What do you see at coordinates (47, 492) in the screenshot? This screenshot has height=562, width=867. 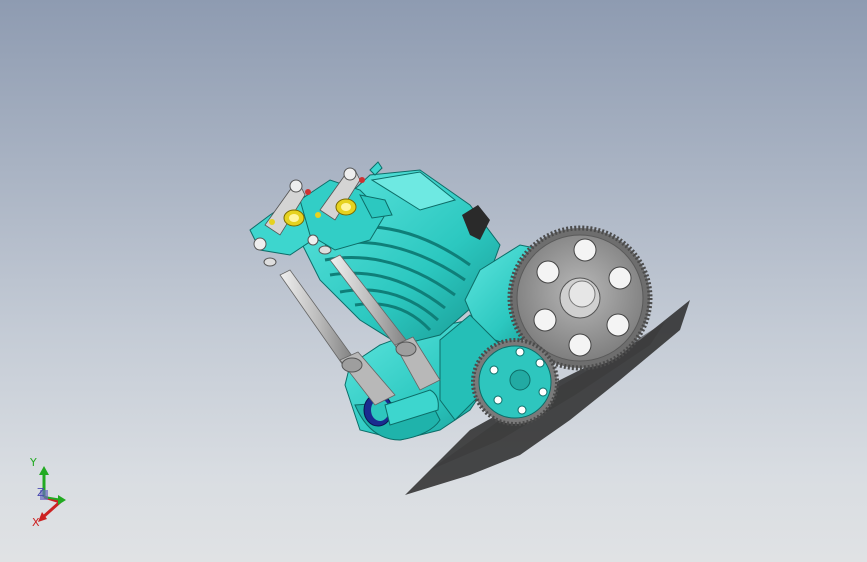 I see `coordinate-triad: Y Z X` at bounding box center [47, 492].